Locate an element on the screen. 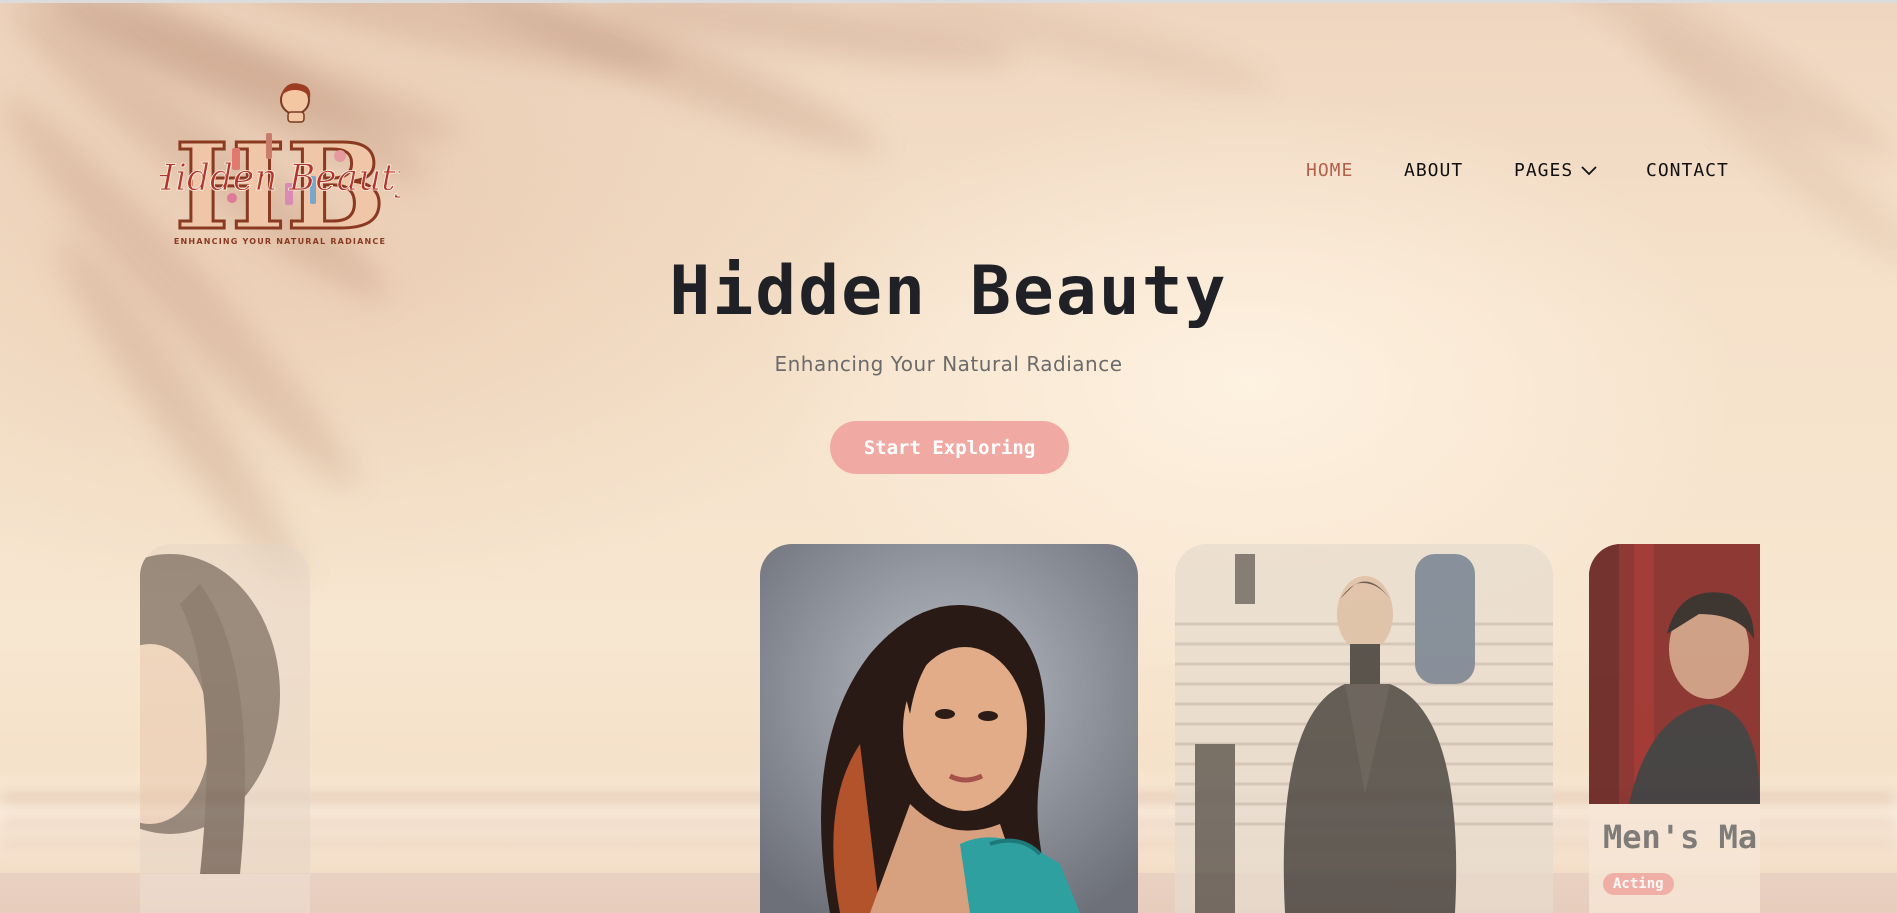 This screenshot has width=1897, height=913. hero-title: Hidden Beauty is located at coordinates (948, 291).